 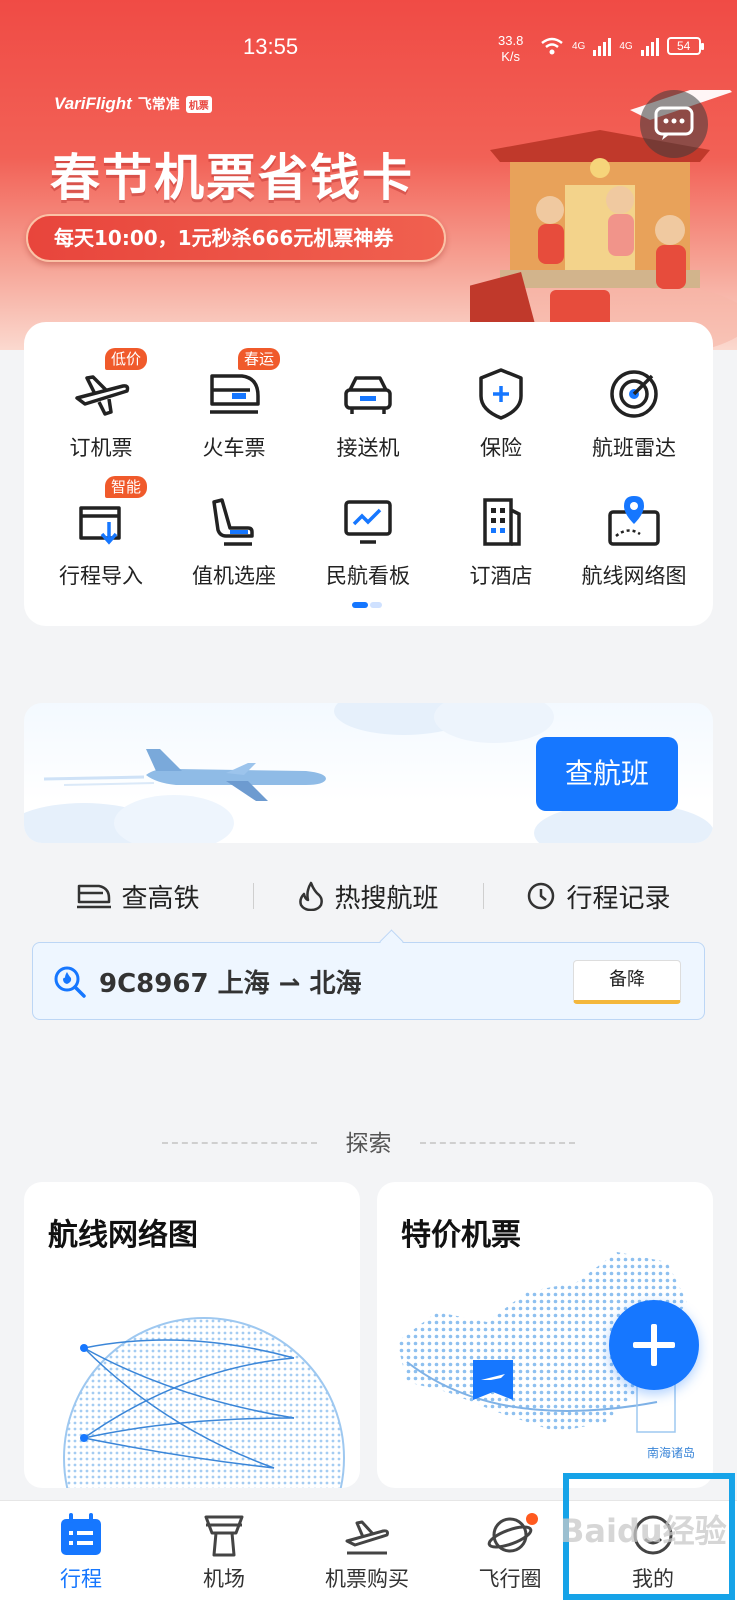 I want to click on service-label: 火车票, so click(x=234, y=448).